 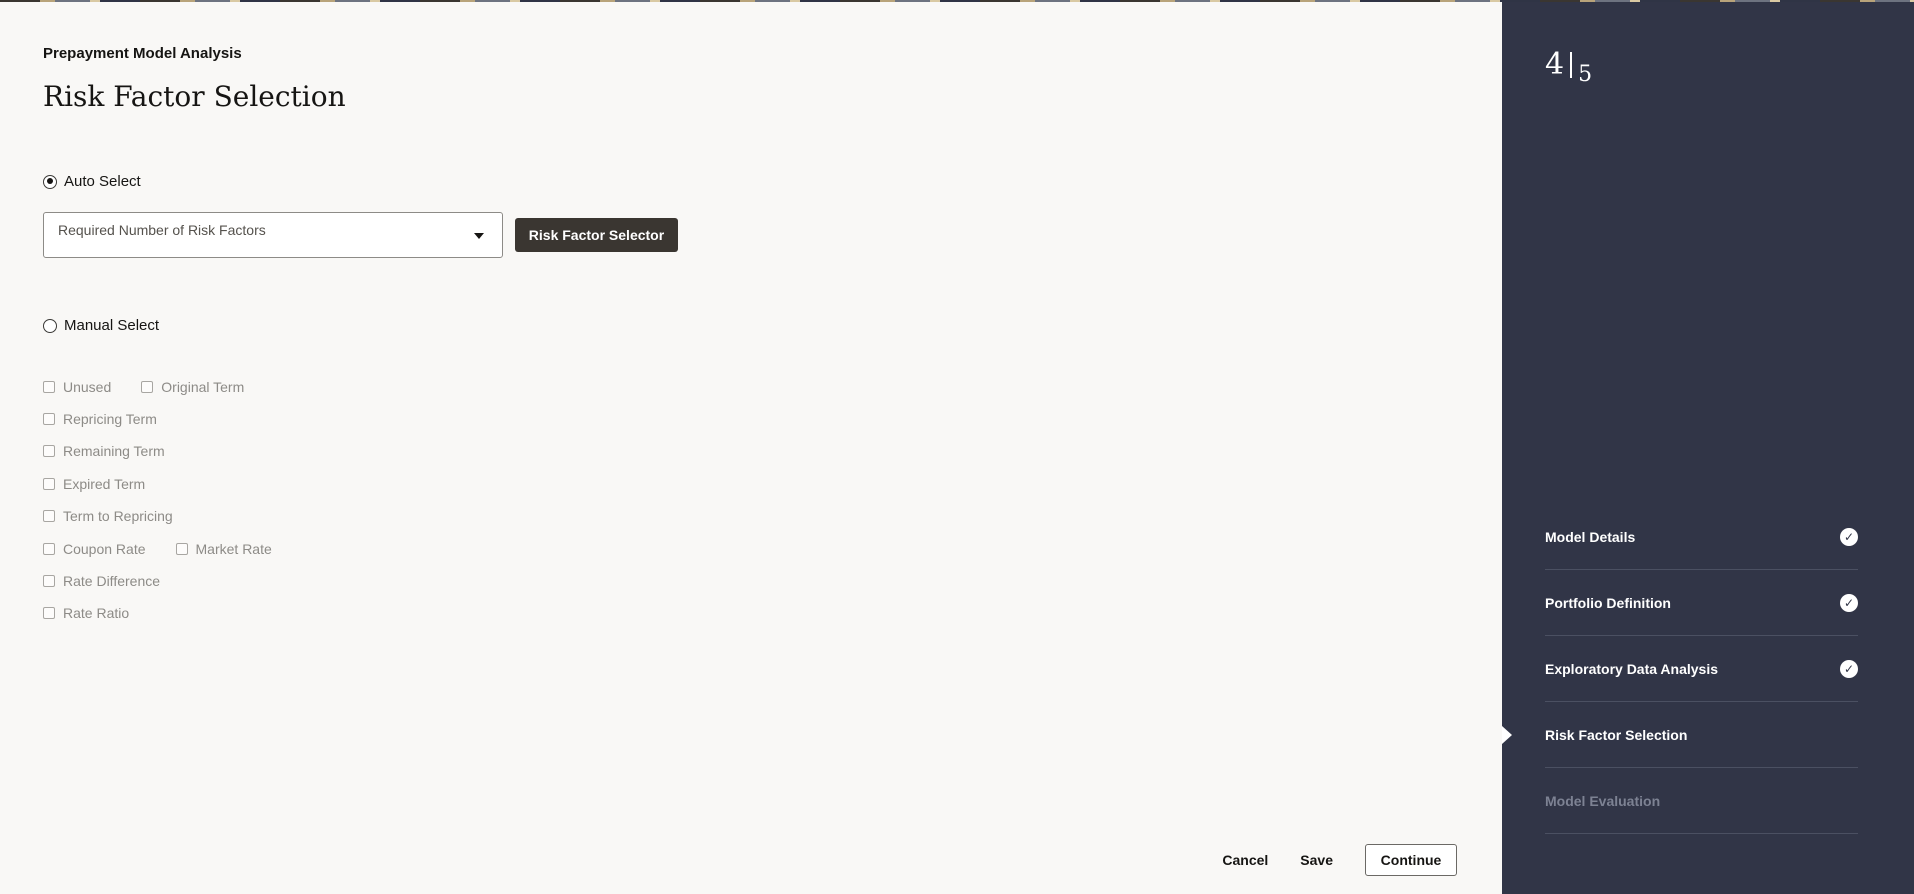 I want to click on checkbox-label: Market Rate, so click(x=233, y=549).